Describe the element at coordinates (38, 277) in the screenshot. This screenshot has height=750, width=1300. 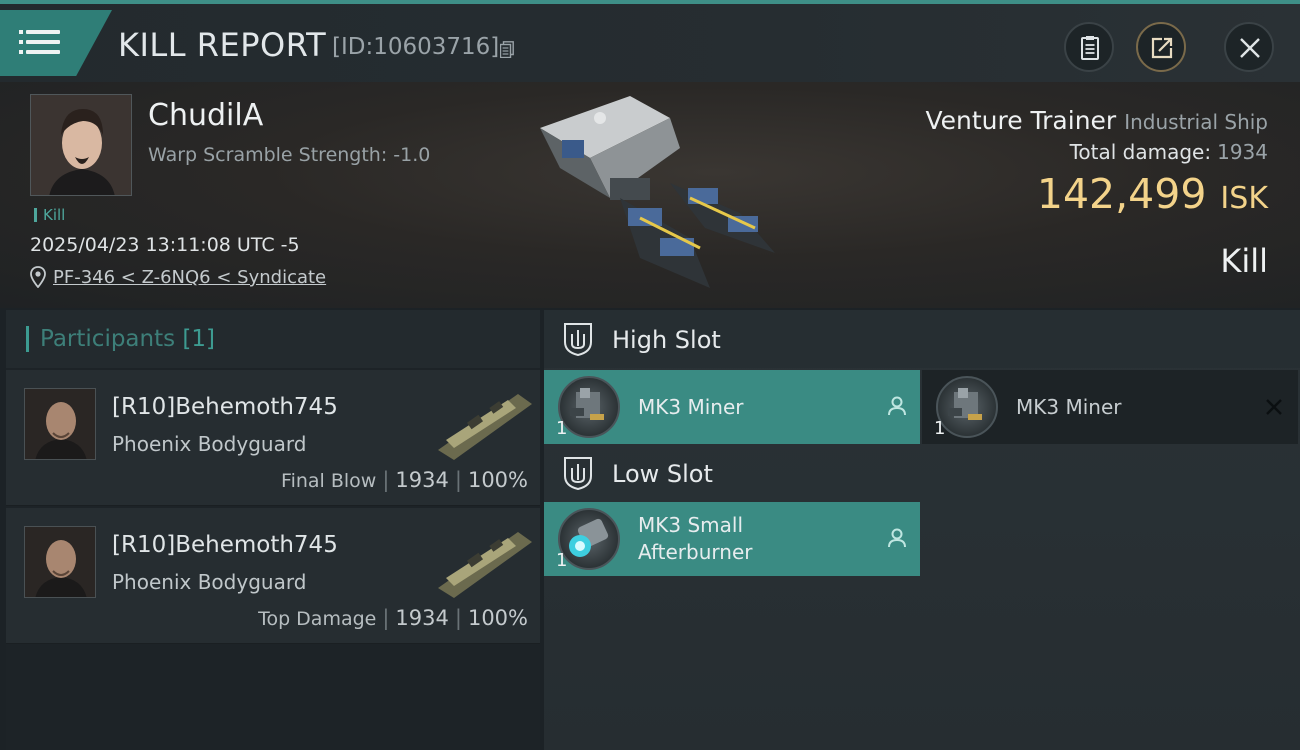
I see `location-pin-icon` at that location.